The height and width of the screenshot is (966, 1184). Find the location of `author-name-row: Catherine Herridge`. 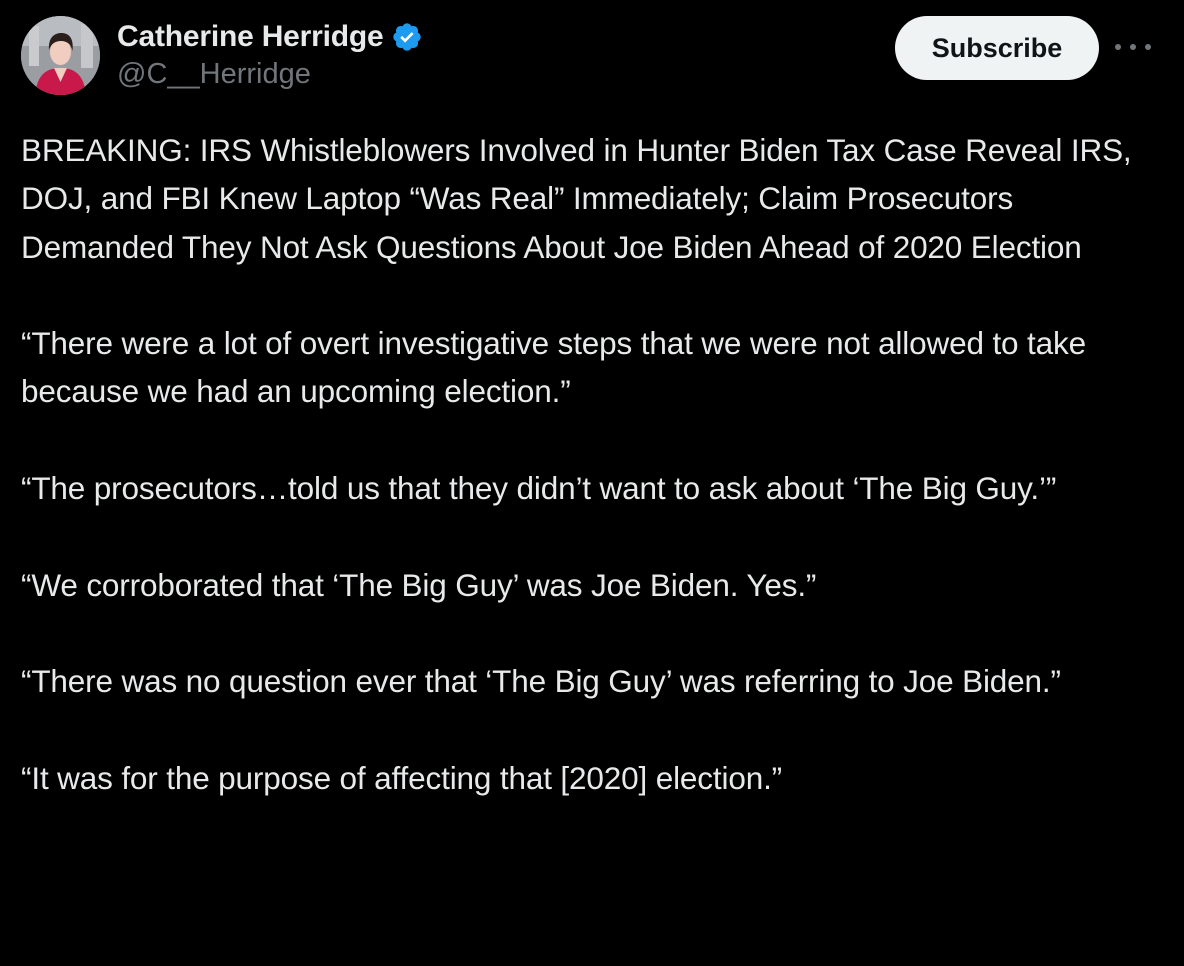

author-name-row: Catherine Herridge is located at coordinates (270, 37).